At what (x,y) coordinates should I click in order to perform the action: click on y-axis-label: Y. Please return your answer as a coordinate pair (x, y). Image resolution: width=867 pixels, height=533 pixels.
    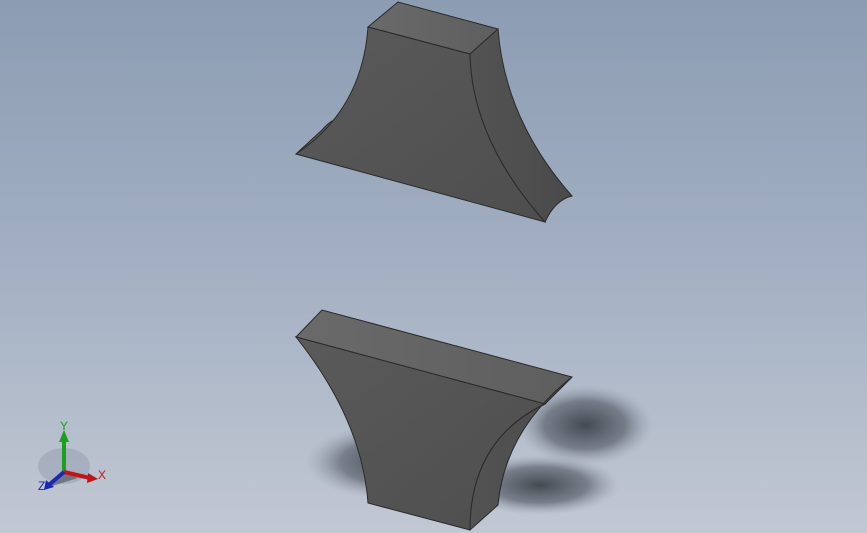
    Looking at the image, I should click on (64, 426).